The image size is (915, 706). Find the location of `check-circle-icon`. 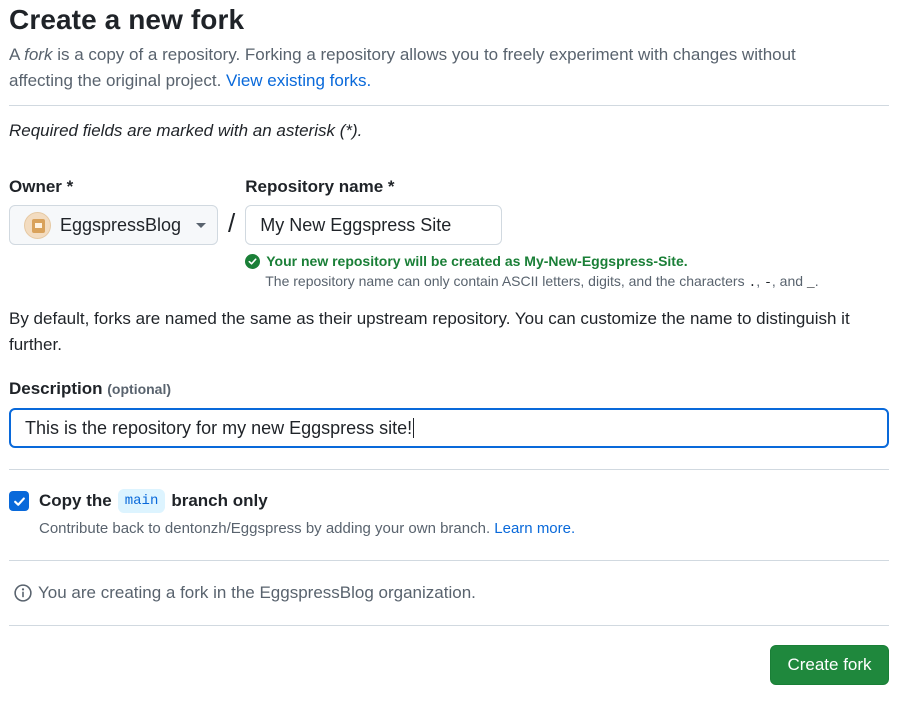

check-circle-icon is located at coordinates (253, 261).